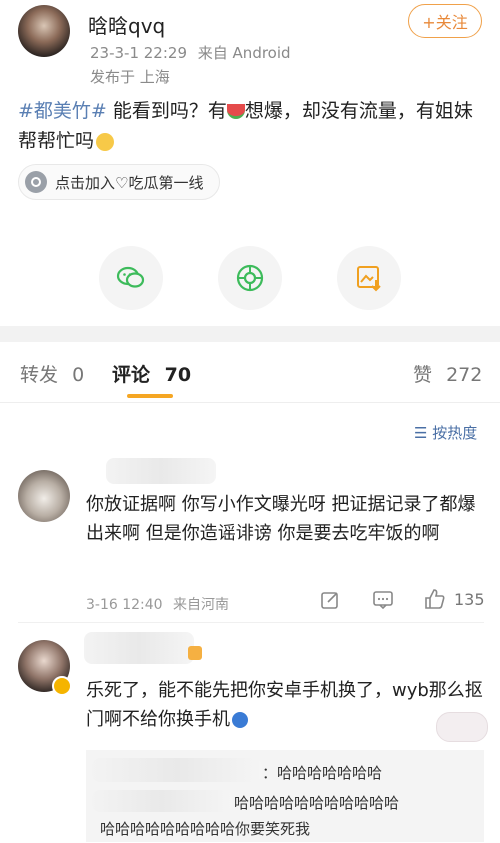 The height and width of the screenshot is (843, 500). I want to click on author-avatar, so click(44, 31).